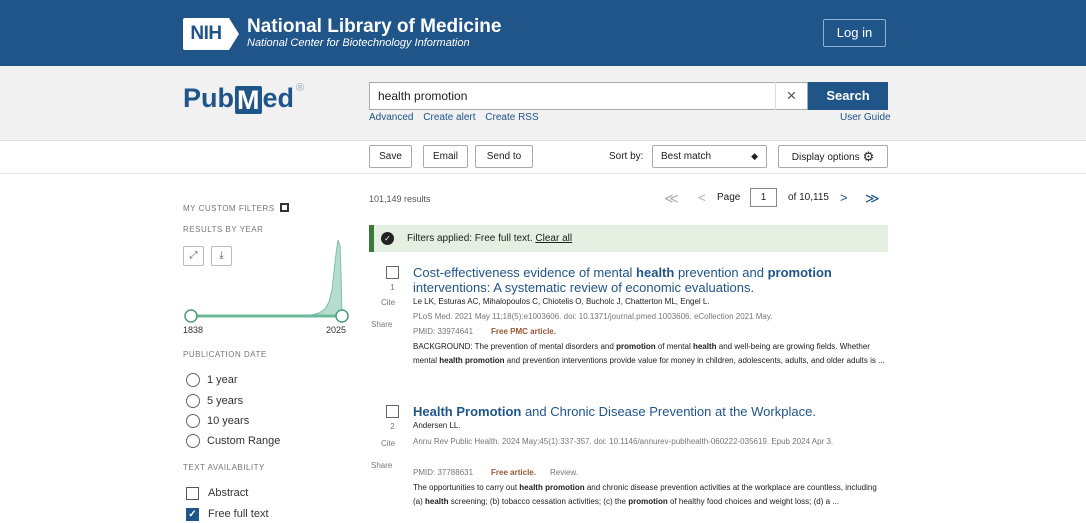  What do you see at coordinates (443, 472) in the screenshot?
I see `pmid-text: PMID: 37788631` at bounding box center [443, 472].